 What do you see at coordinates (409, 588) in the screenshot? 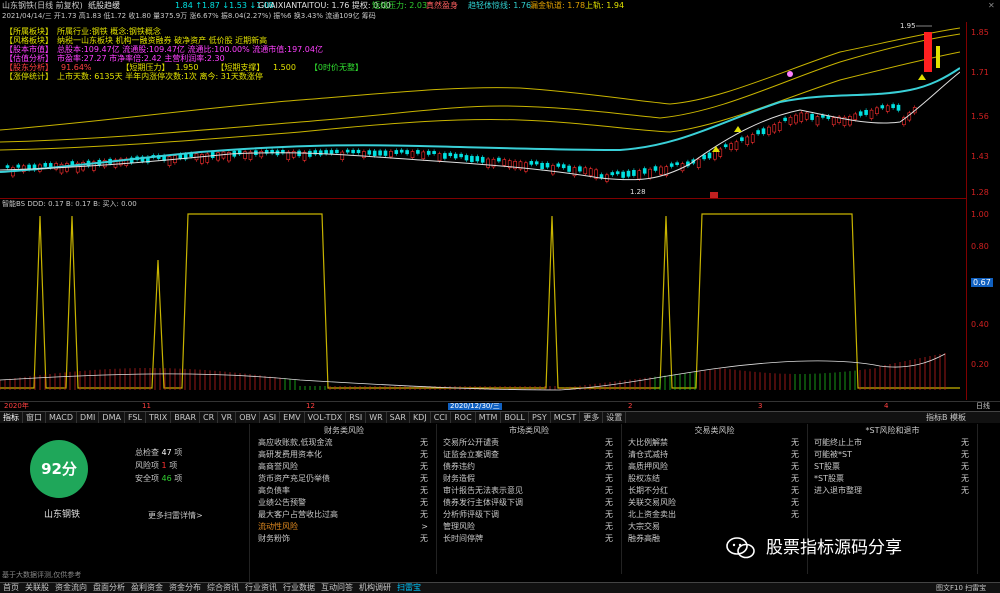
I see `bottom-tab-11: 扫雷宝` at bounding box center [409, 588].